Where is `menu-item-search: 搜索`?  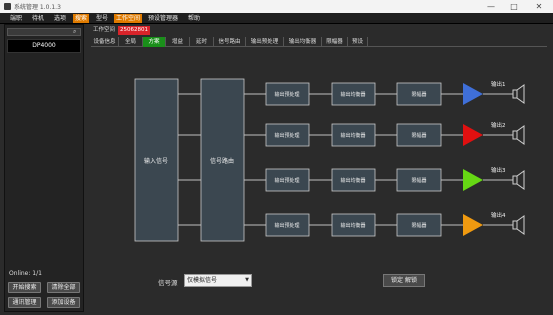 menu-item-search: 搜索 is located at coordinates (81, 18).